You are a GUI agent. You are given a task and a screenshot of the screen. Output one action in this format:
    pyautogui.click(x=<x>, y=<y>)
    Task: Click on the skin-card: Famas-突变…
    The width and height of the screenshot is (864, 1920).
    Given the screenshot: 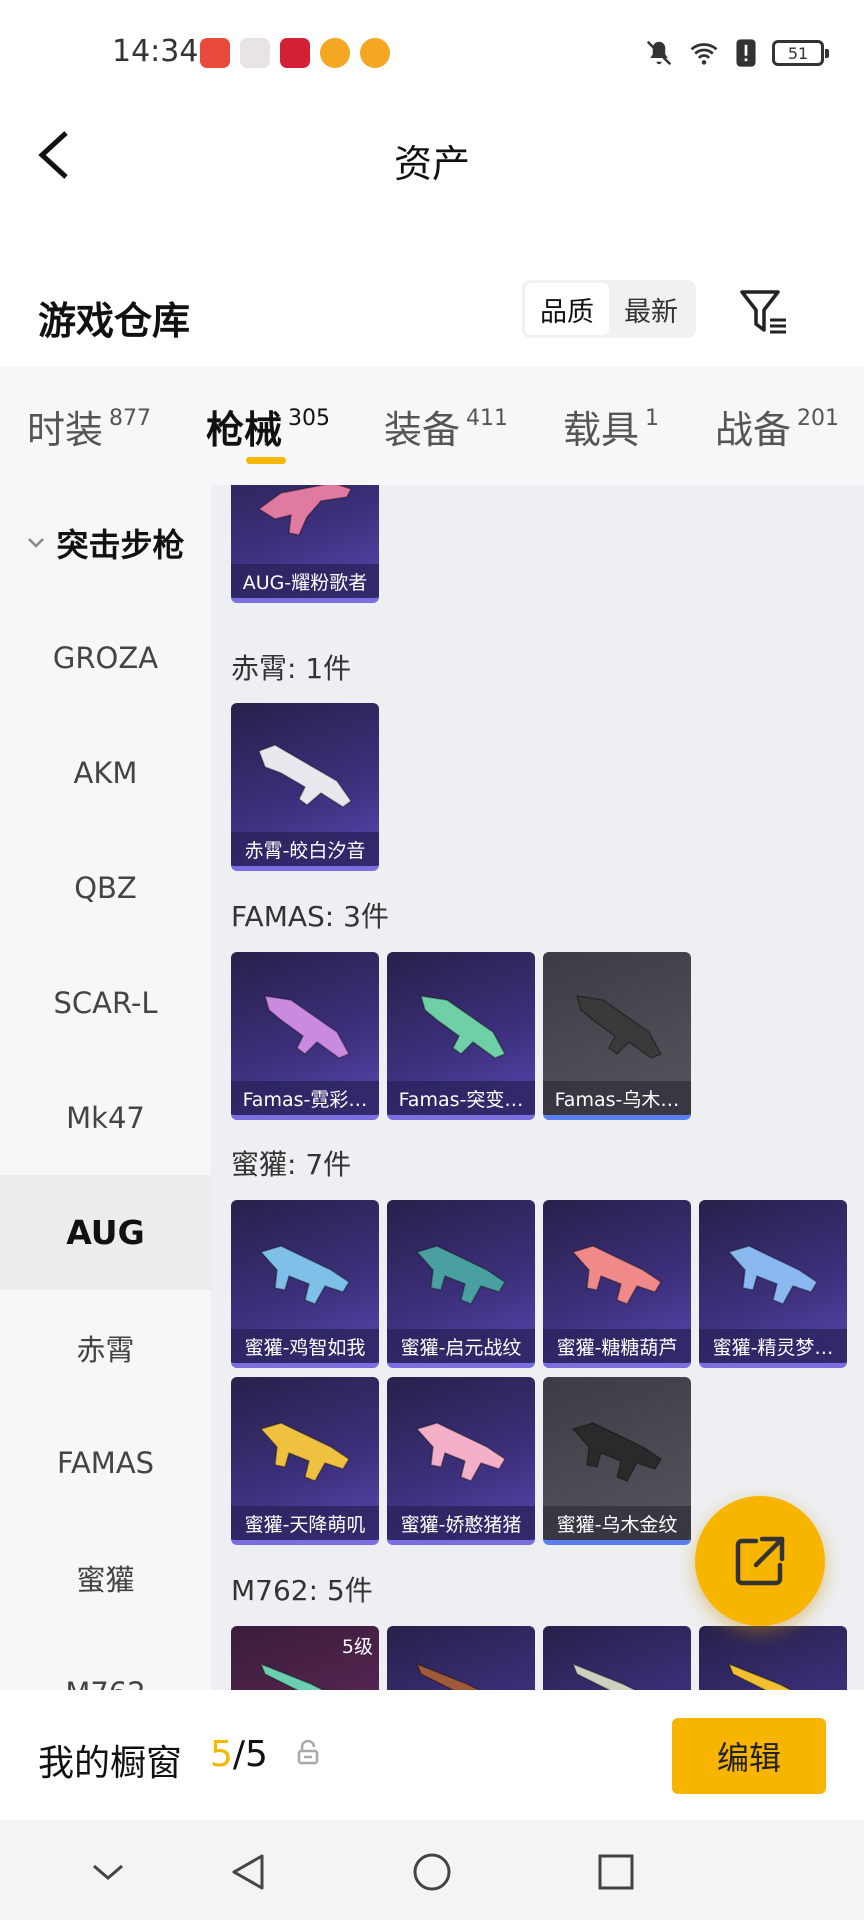 What is the action you would take?
    pyautogui.click(x=461, y=1036)
    